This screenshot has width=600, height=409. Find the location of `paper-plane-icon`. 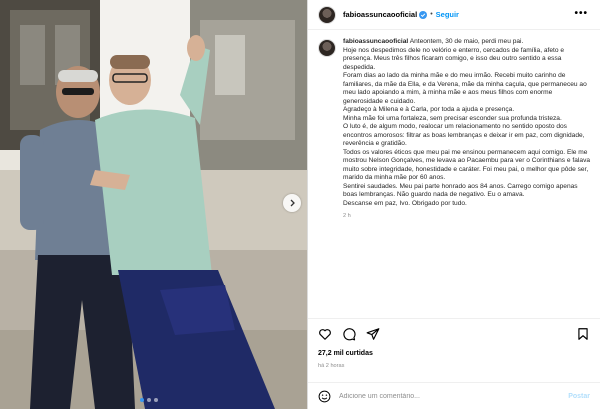

paper-plane-icon is located at coordinates (373, 334).